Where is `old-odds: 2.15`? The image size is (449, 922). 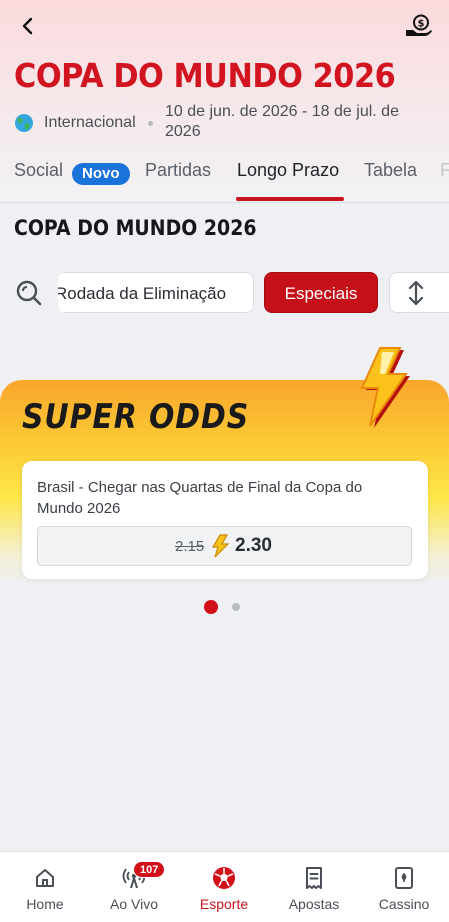 old-odds: 2.15 is located at coordinates (190, 546).